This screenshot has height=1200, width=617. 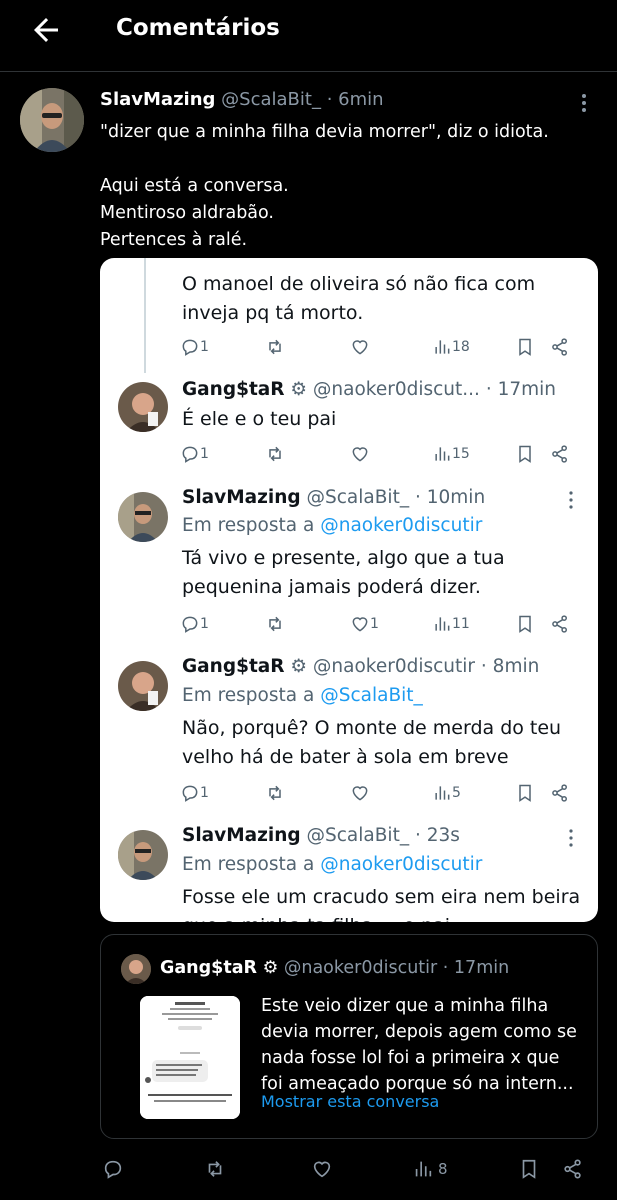 I want to click on quoted-text-line: Este veio dizer que a minha filha, so click(x=405, y=1006).